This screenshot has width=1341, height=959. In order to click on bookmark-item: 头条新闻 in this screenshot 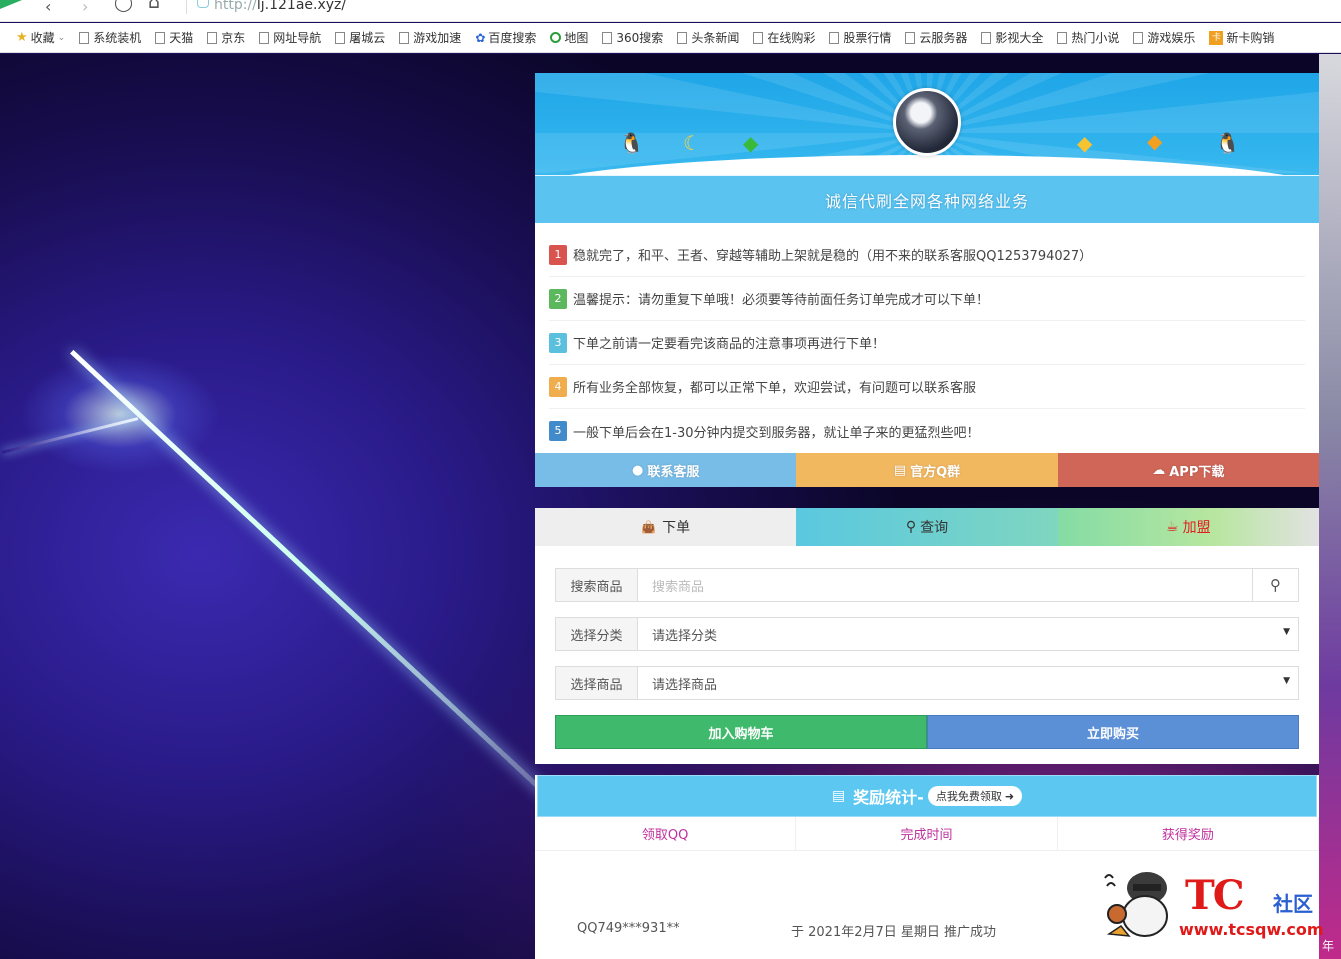, I will do `click(708, 37)`.